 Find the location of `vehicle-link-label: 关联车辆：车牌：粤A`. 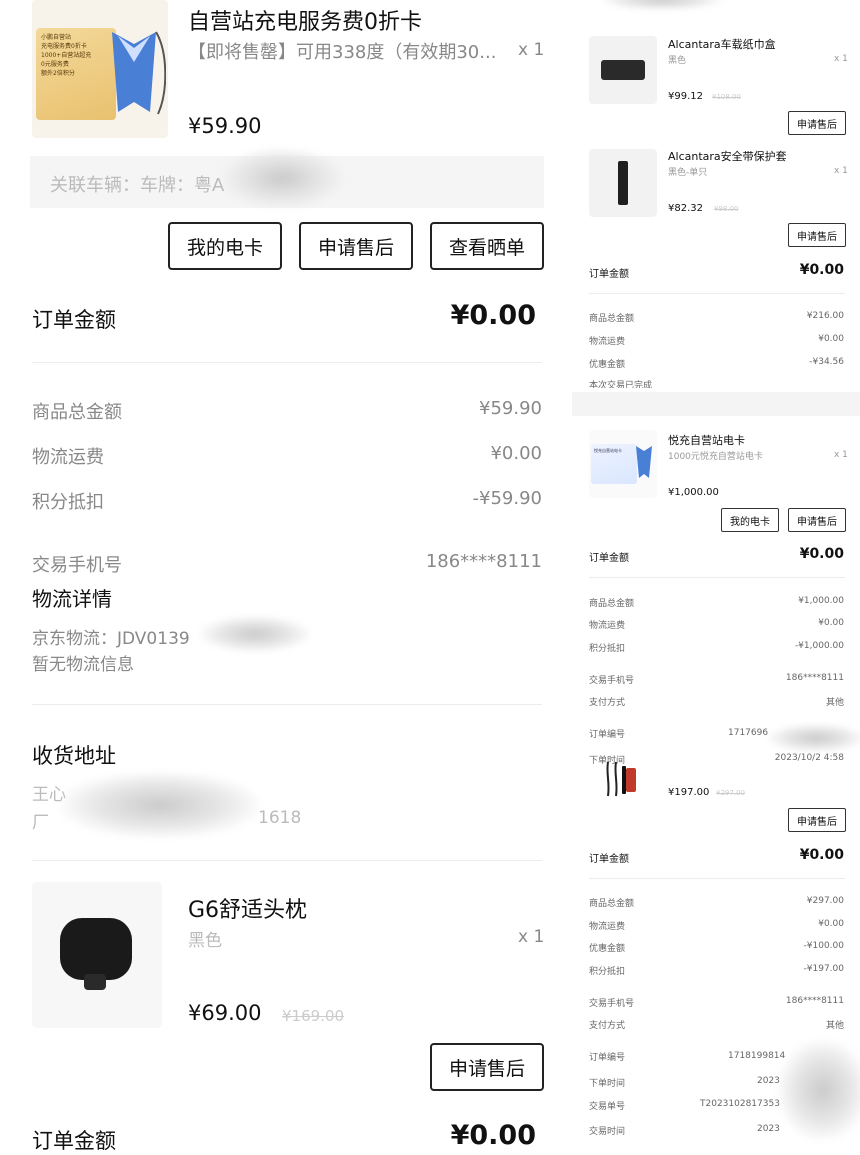

vehicle-link-label: 关联车辆：车牌：粤A is located at coordinates (137, 185).